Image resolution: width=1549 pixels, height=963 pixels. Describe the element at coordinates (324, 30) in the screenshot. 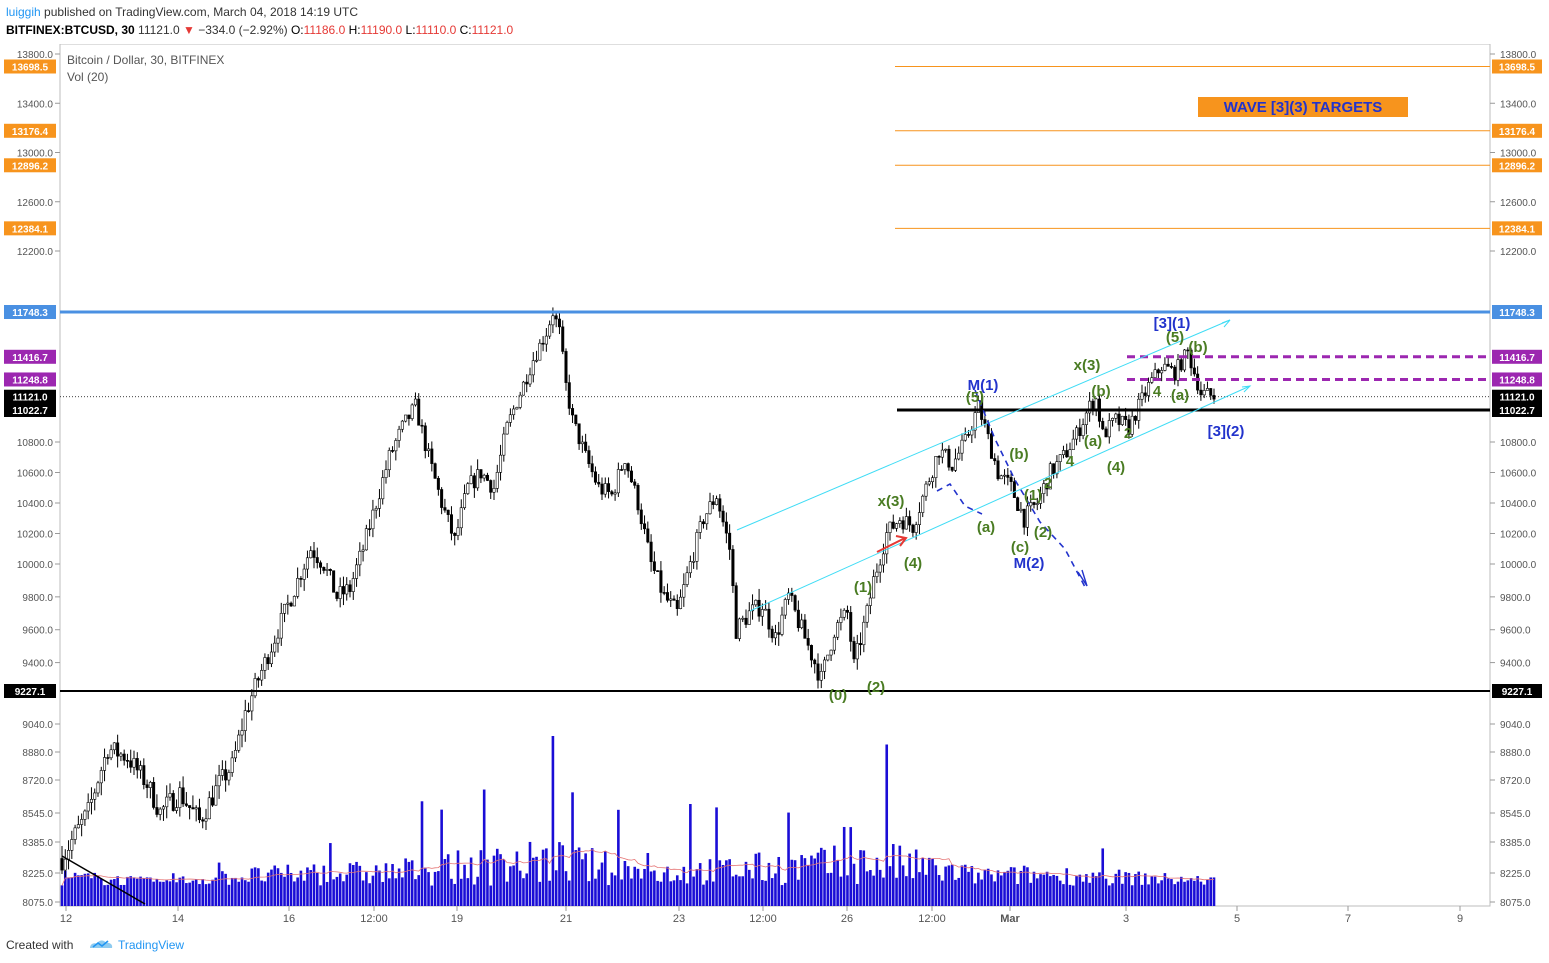

I see `open-value: 11186.0` at that location.